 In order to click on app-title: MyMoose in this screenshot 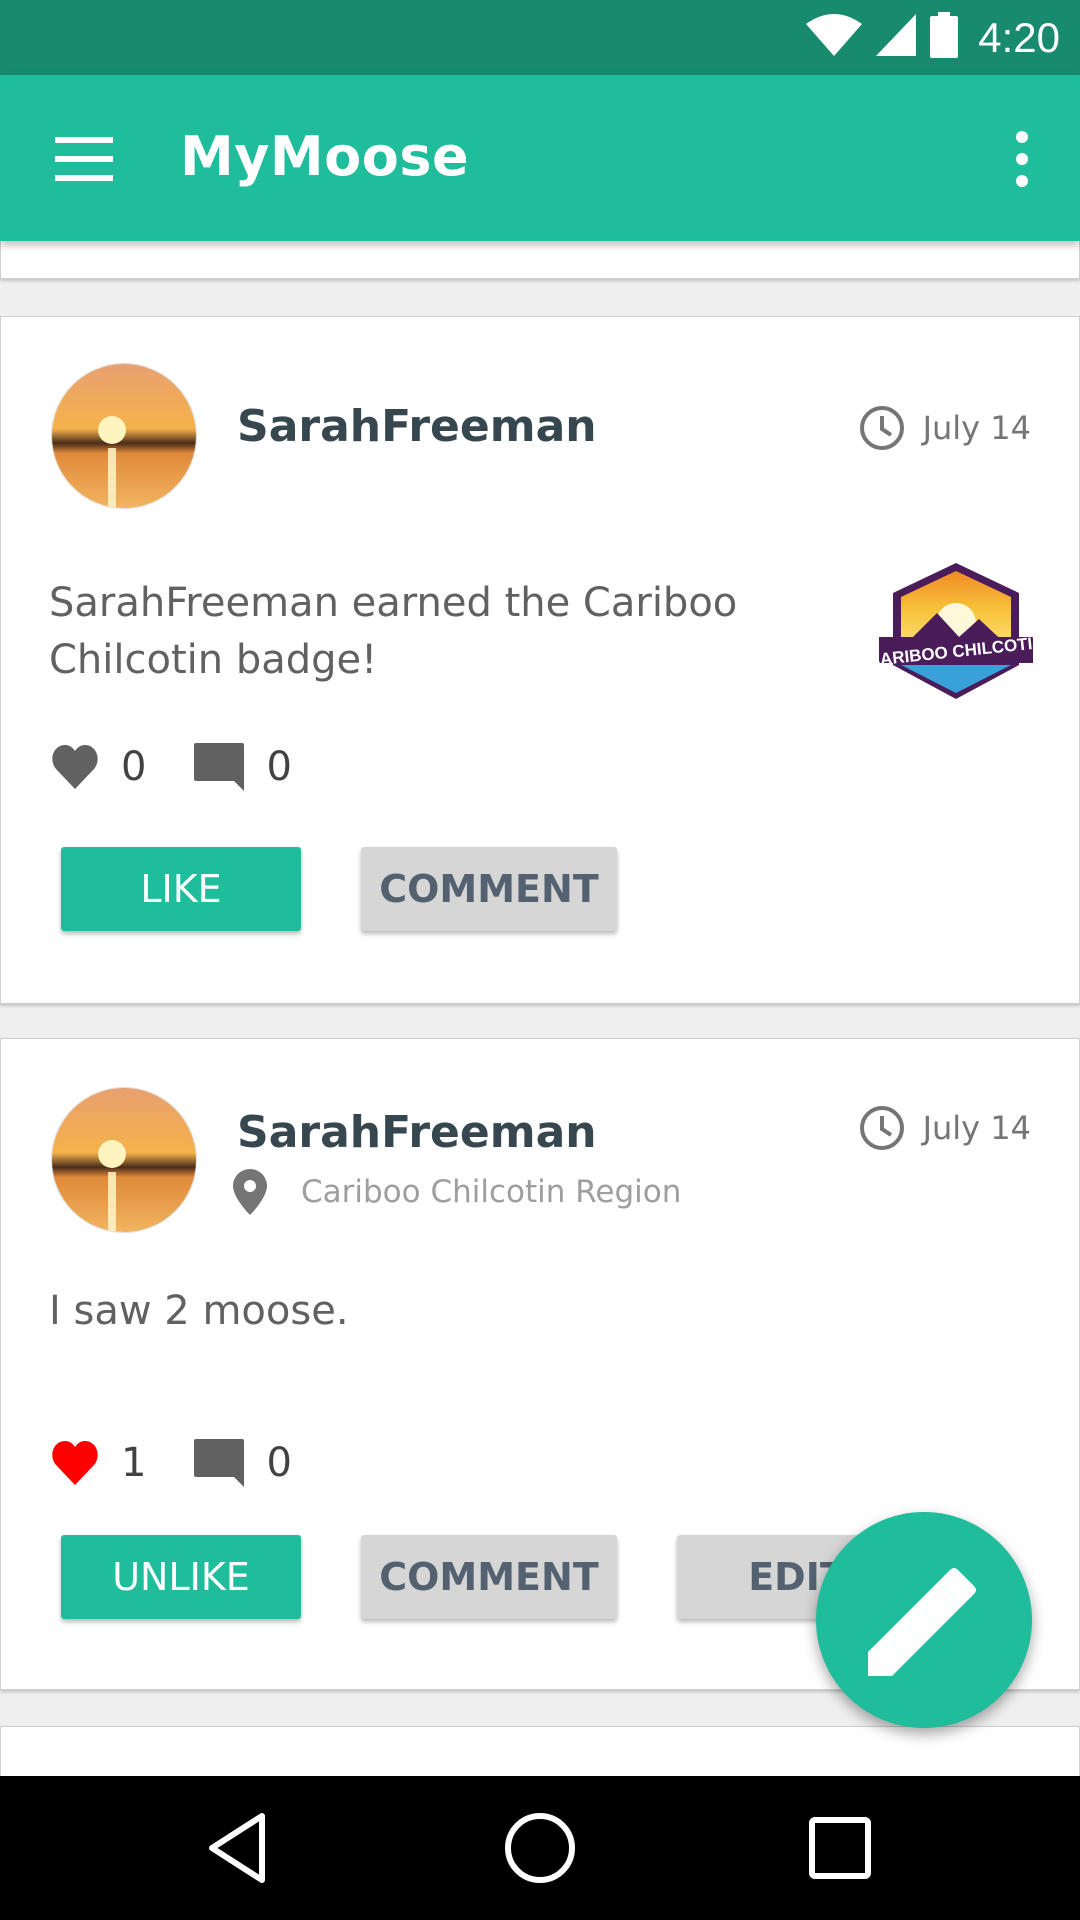, I will do `click(325, 156)`.